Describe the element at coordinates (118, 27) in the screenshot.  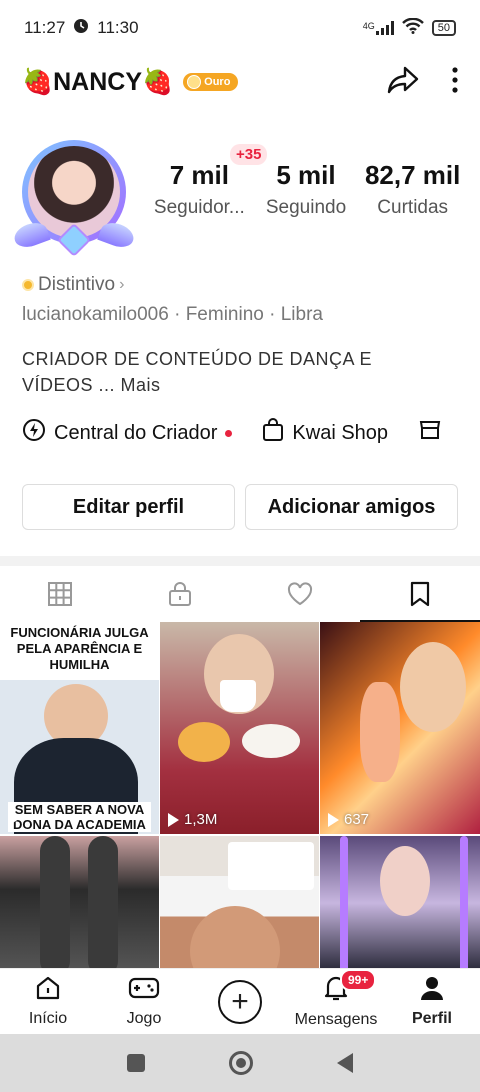
I see `alarm-time: 11:30` at that location.